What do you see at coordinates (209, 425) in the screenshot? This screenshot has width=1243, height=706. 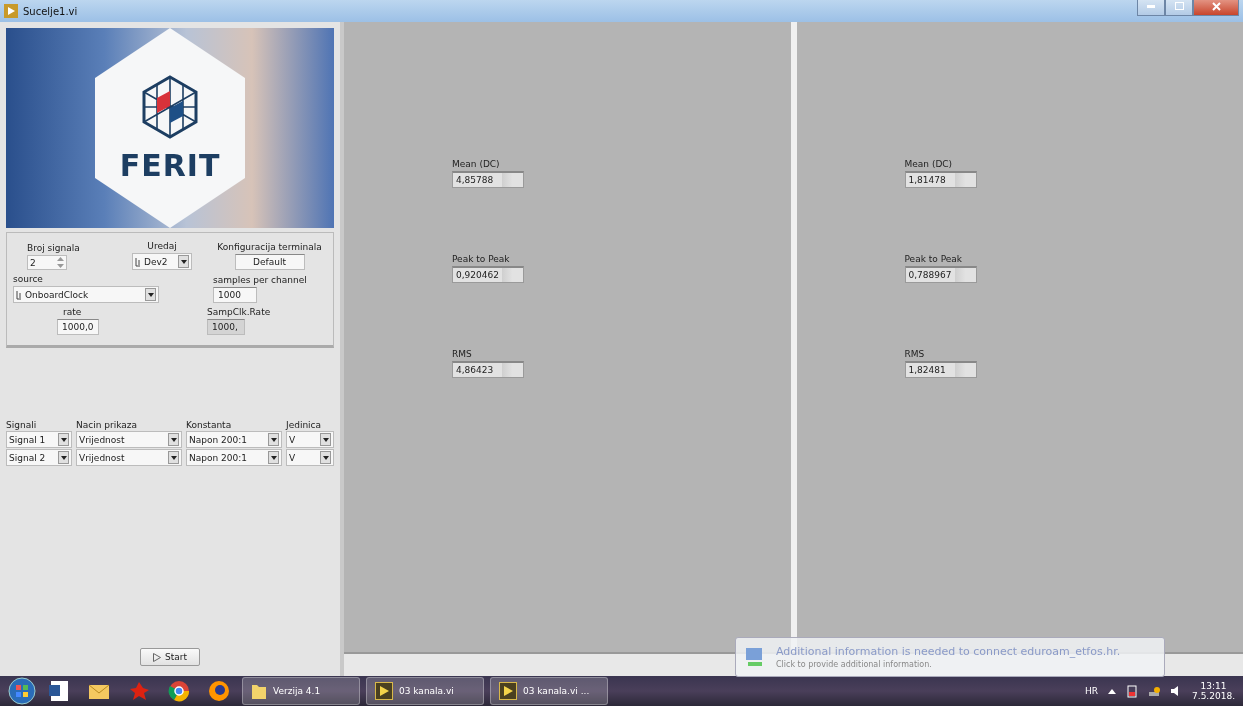 I see `column-header: Konstanta` at bounding box center [209, 425].